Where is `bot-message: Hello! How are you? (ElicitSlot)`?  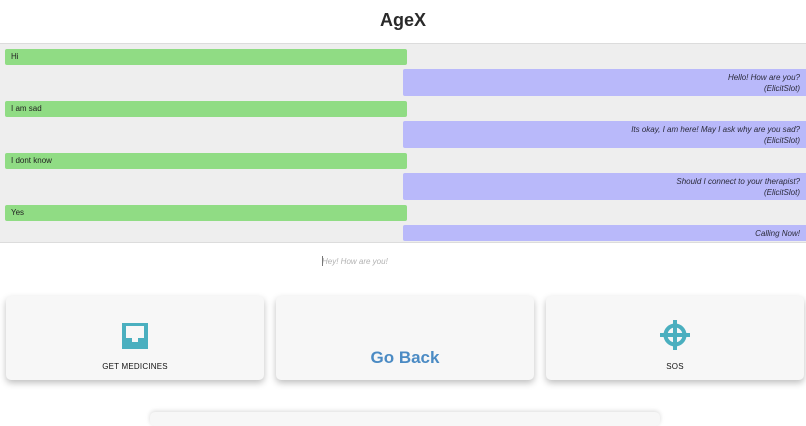
bot-message: Hello! How are you? (ElicitSlot) is located at coordinates (604, 82).